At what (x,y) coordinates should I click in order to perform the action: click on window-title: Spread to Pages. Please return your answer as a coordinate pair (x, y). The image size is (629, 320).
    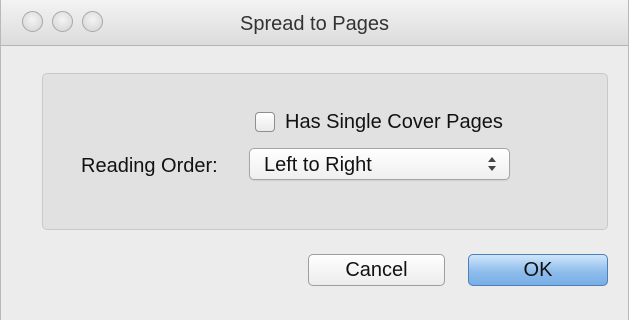
    Looking at the image, I should click on (314, 24).